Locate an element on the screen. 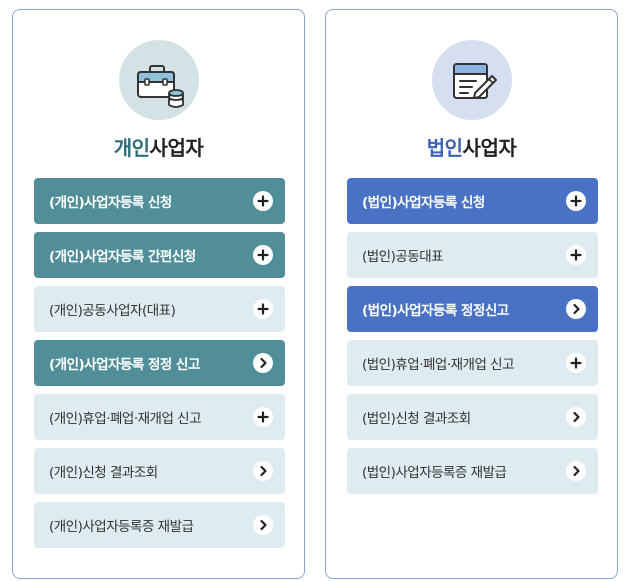 Image resolution: width=627 pixels, height=581 pixels. corporate-button-1: (법인)사업자등록 신청 is located at coordinates (472, 201).